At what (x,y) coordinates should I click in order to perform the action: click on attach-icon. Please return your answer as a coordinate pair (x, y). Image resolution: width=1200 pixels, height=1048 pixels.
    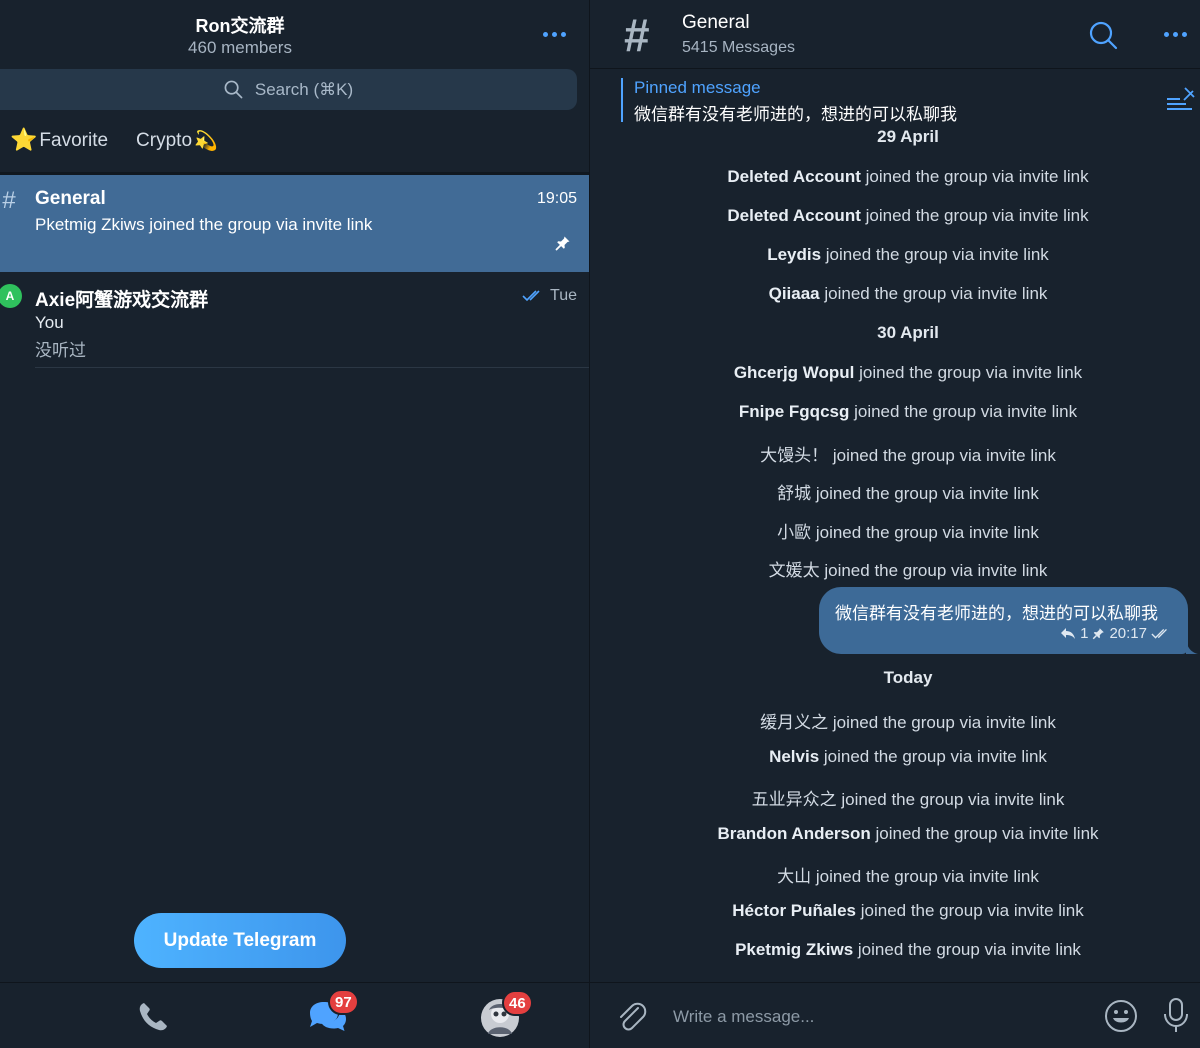
    Looking at the image, I should click on (632, 1017).